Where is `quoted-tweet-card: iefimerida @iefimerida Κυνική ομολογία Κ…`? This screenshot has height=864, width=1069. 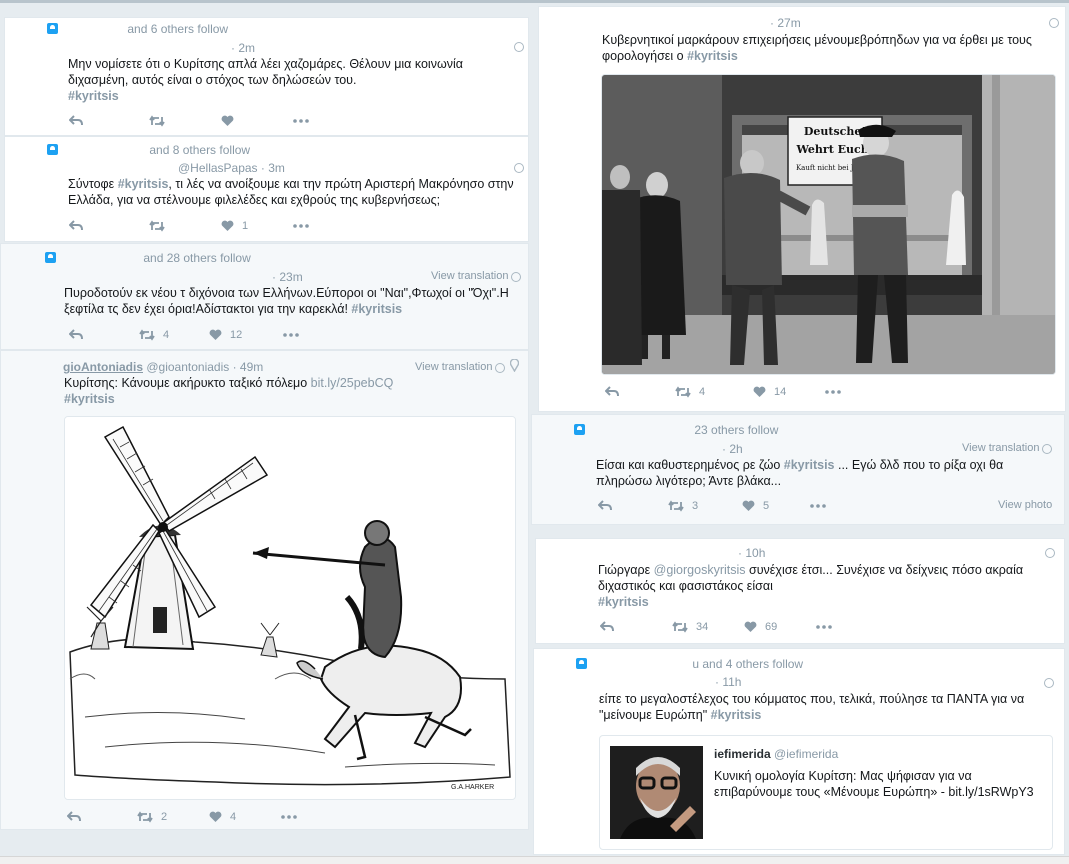 quoted-tweet-card: iefimerida @iefimerida Κυνική ομολογία Κ… is located at coordinates (826, 792).